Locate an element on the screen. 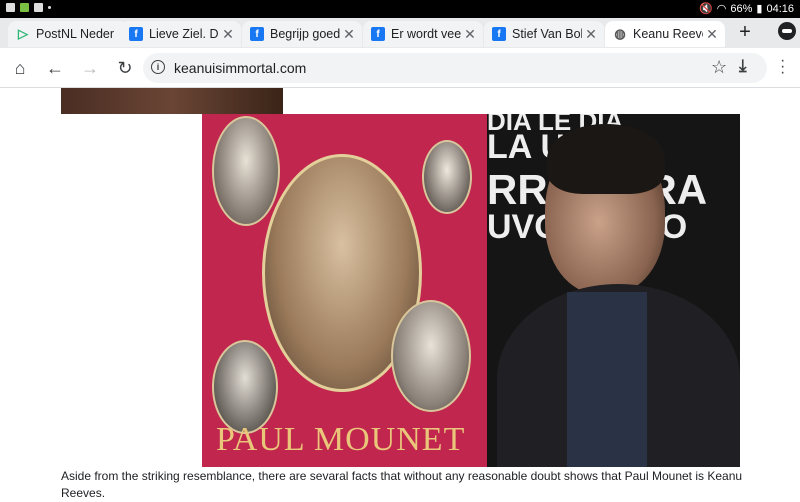 This screenshot has width=800, height=502. bookmark-star-icon: ☆ is located at coordinates (719, 67).